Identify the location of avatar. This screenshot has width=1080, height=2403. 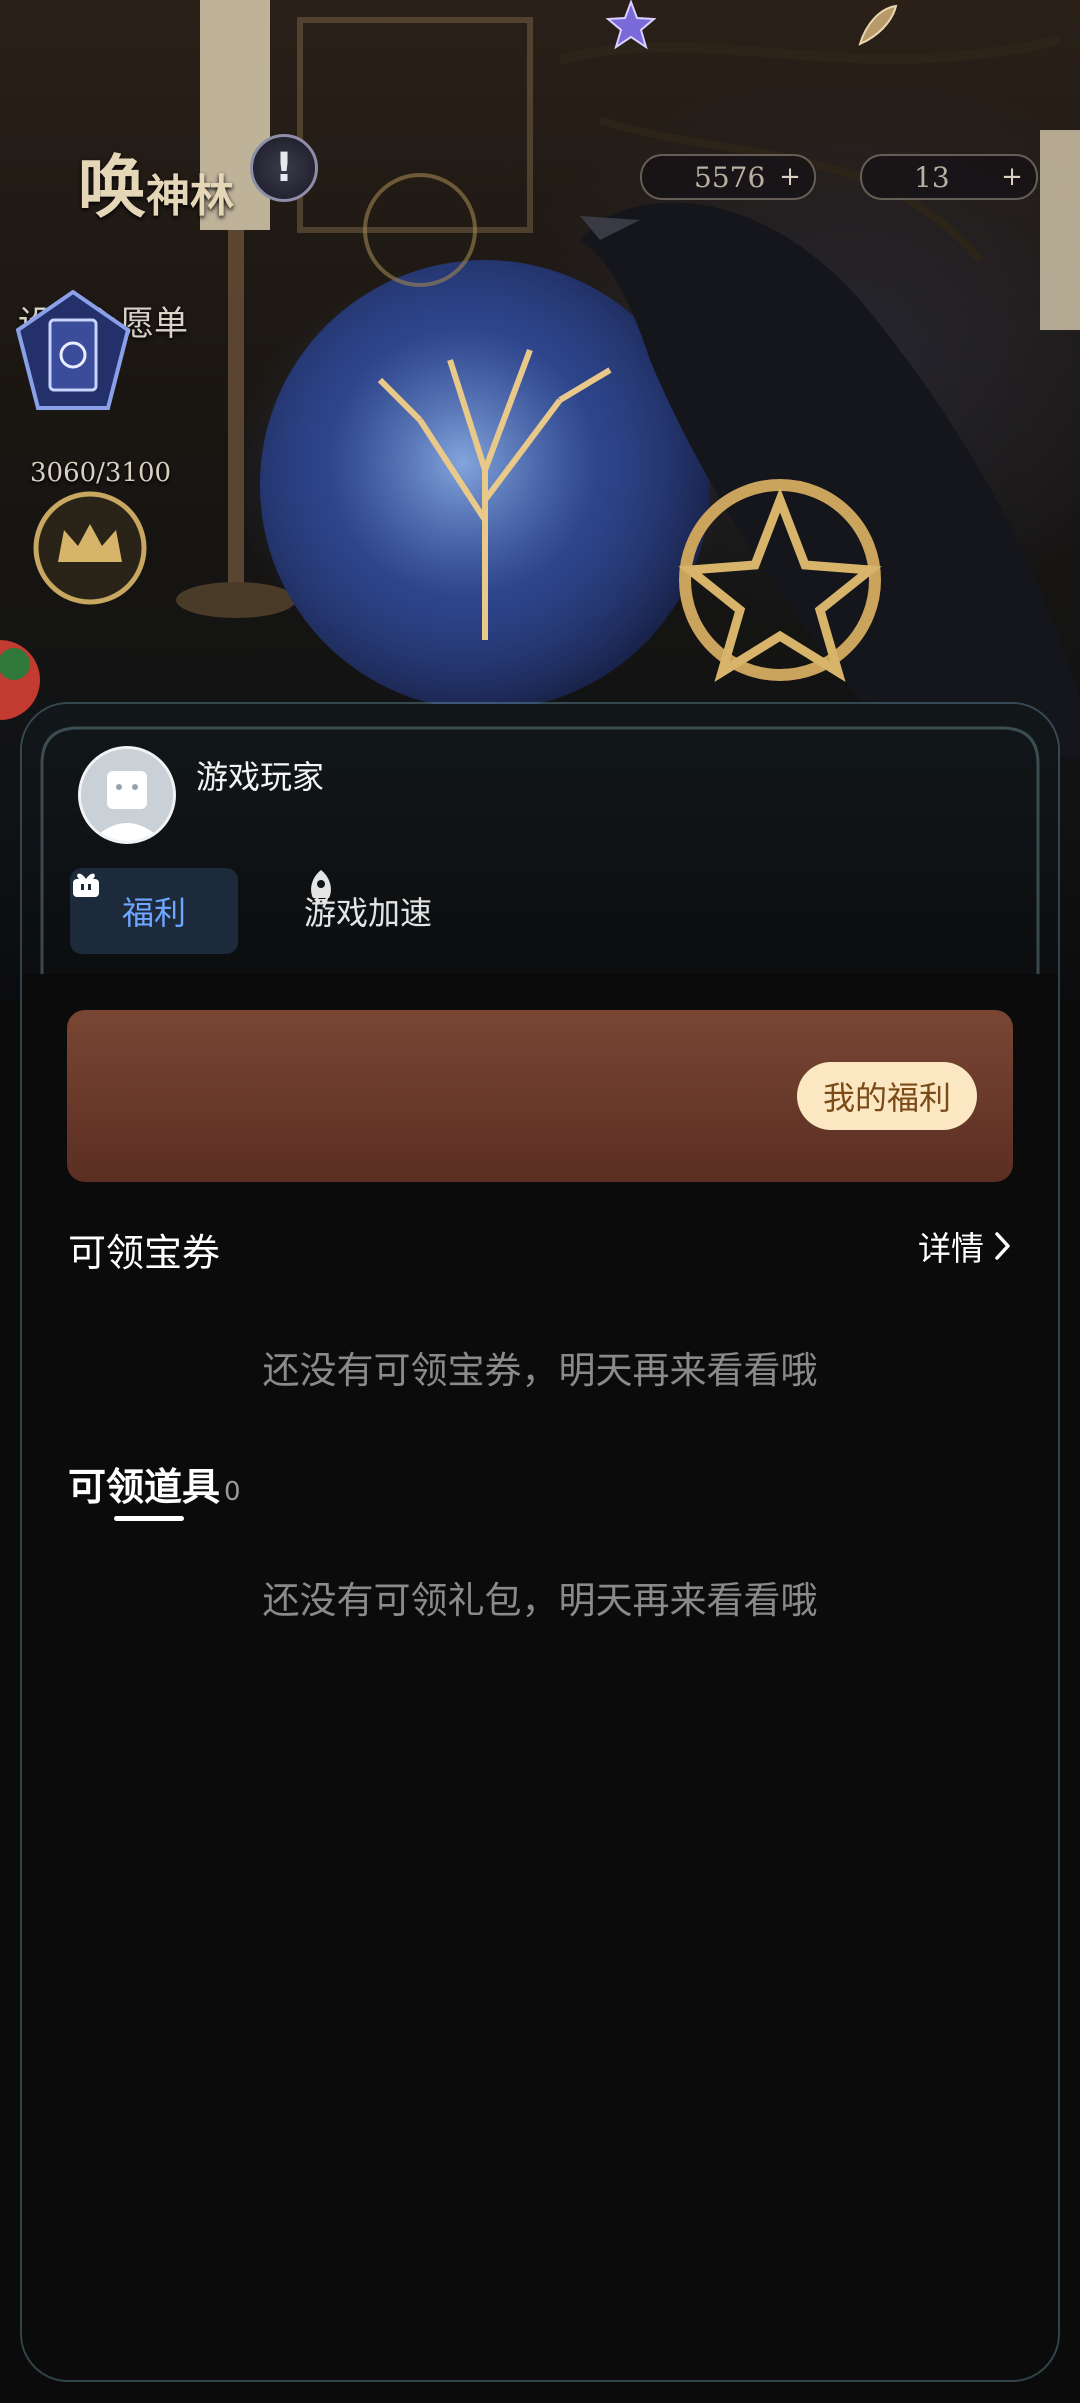
(127, 795).